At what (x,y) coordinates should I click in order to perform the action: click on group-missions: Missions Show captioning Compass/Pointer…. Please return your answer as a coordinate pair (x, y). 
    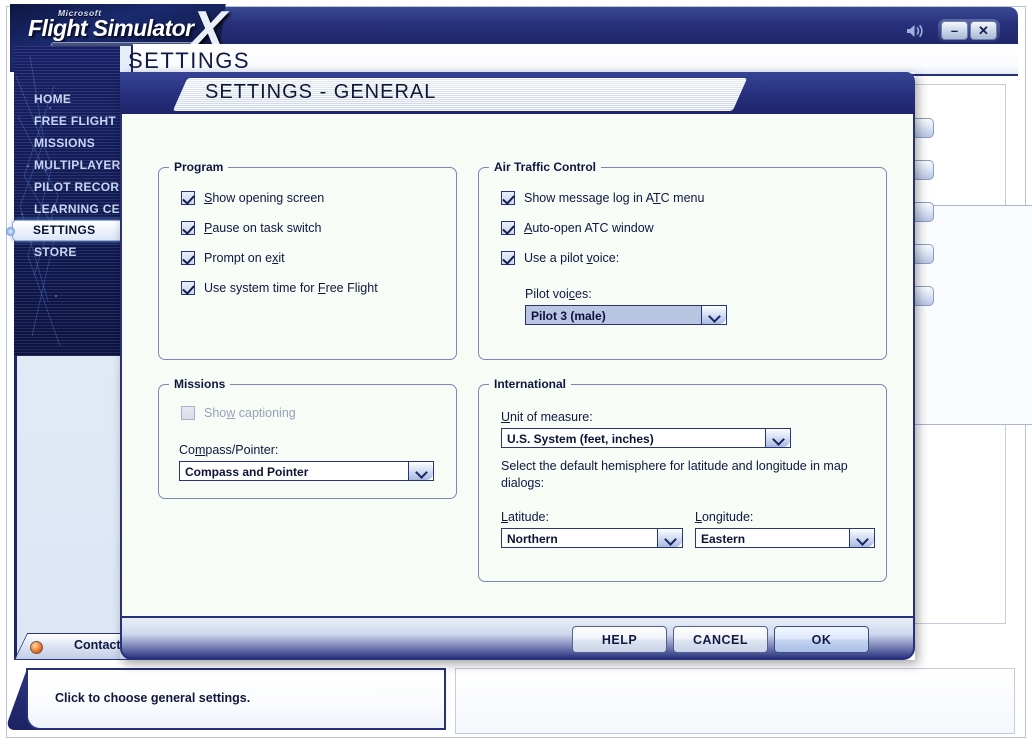
    Looking at the image, I should click on (307, 438).